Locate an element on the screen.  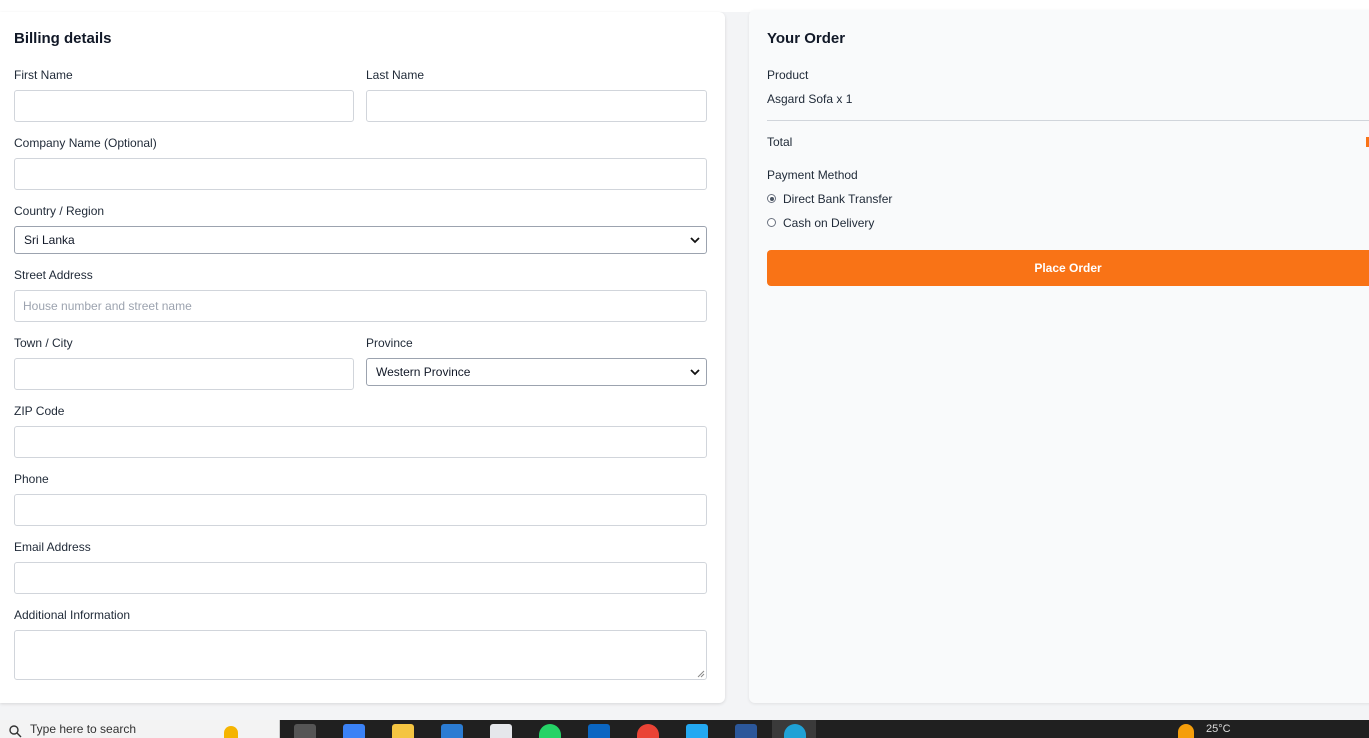
copilot-icon is located at coordinates (354, 731).